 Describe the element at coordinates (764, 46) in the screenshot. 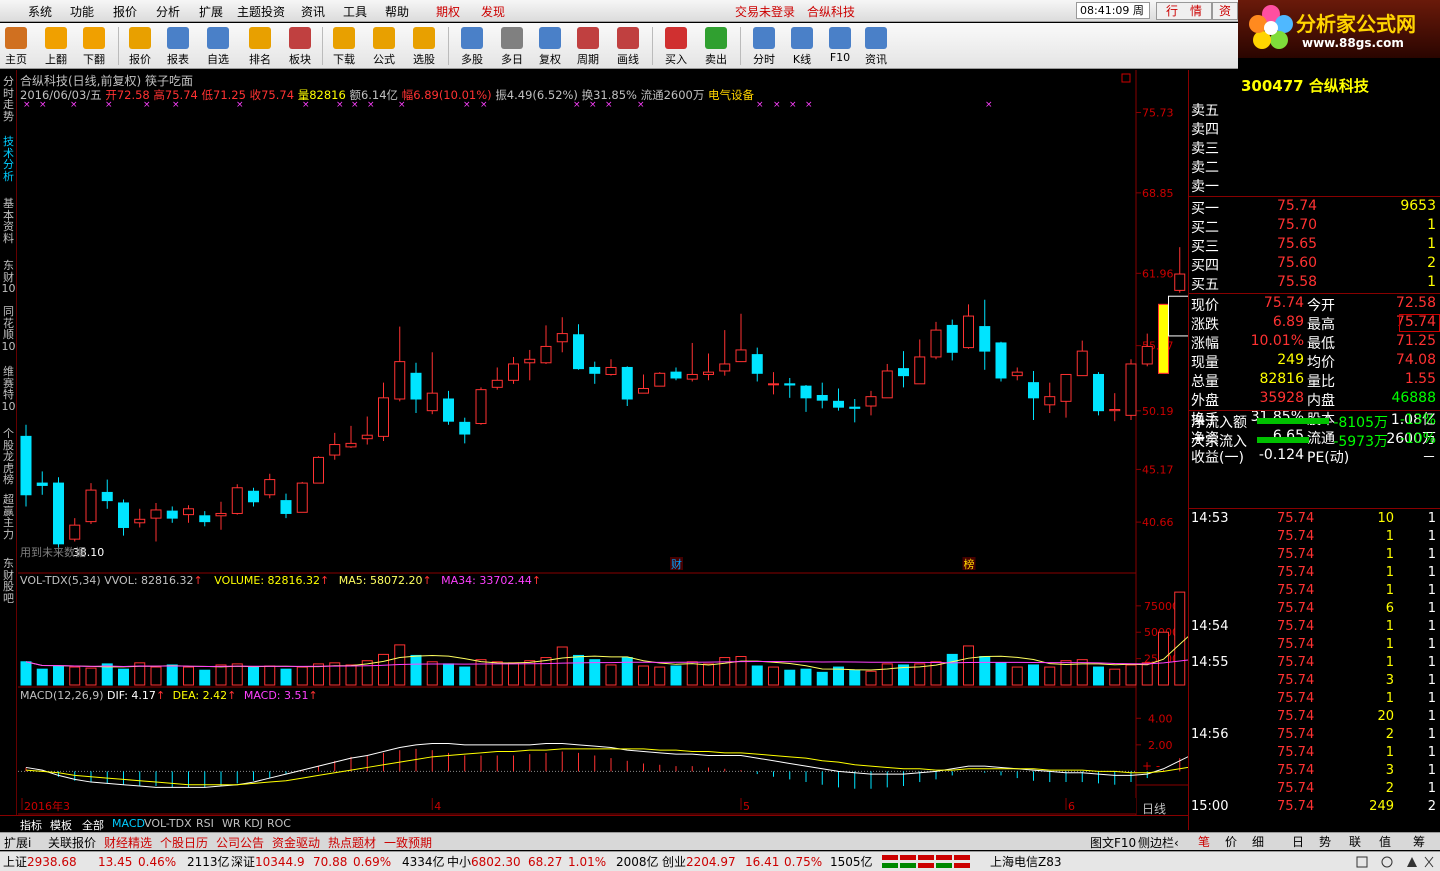

I see `intraday-button: 分时` at that location.